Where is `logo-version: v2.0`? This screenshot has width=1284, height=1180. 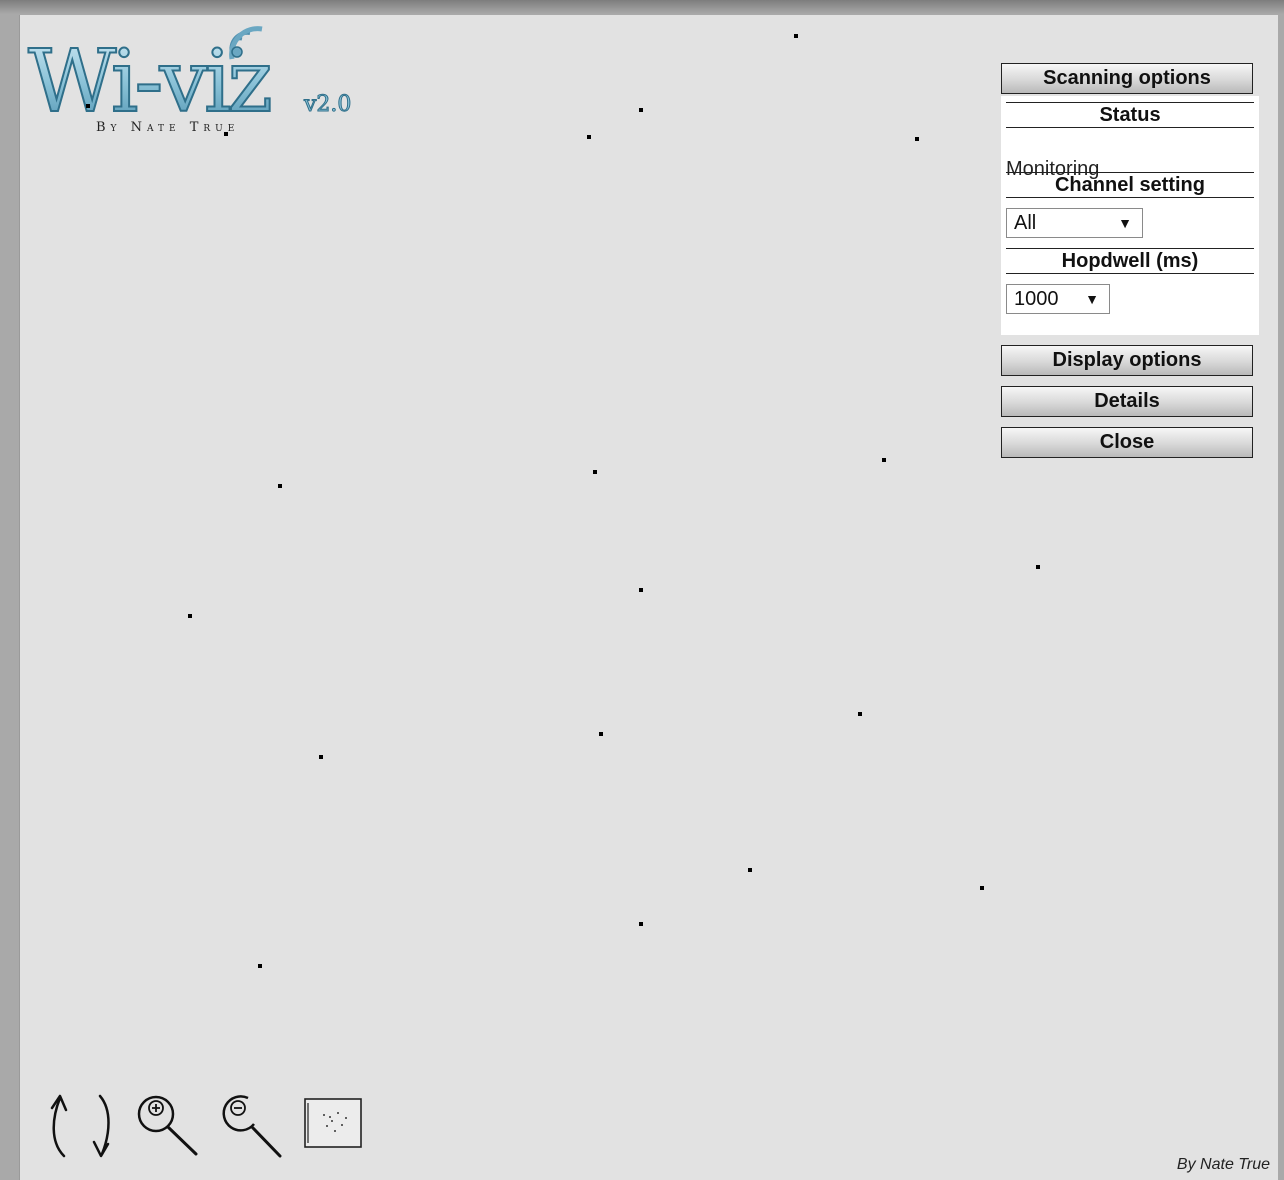
logo-version: v2.0 is located at coordinates (327, 104).